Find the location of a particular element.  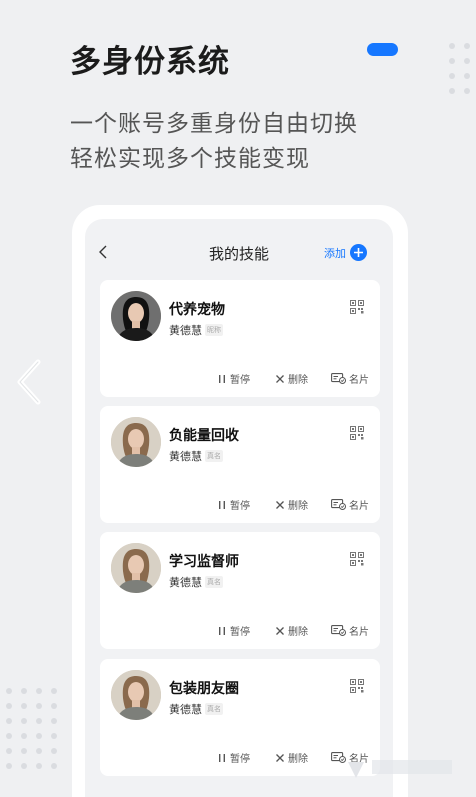

skill-card: 学习监督师 黄德慧 真名 暂停 删除 名片 is located at coordinates (240, 590).